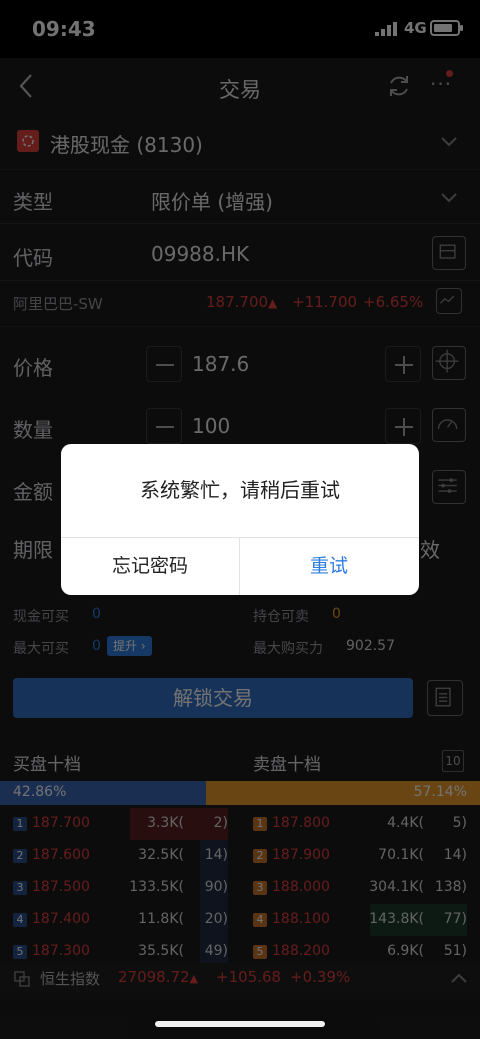  Describe the element at coordinates (33, 368) in the screenshot. I see `price-label: 价格` at that location.